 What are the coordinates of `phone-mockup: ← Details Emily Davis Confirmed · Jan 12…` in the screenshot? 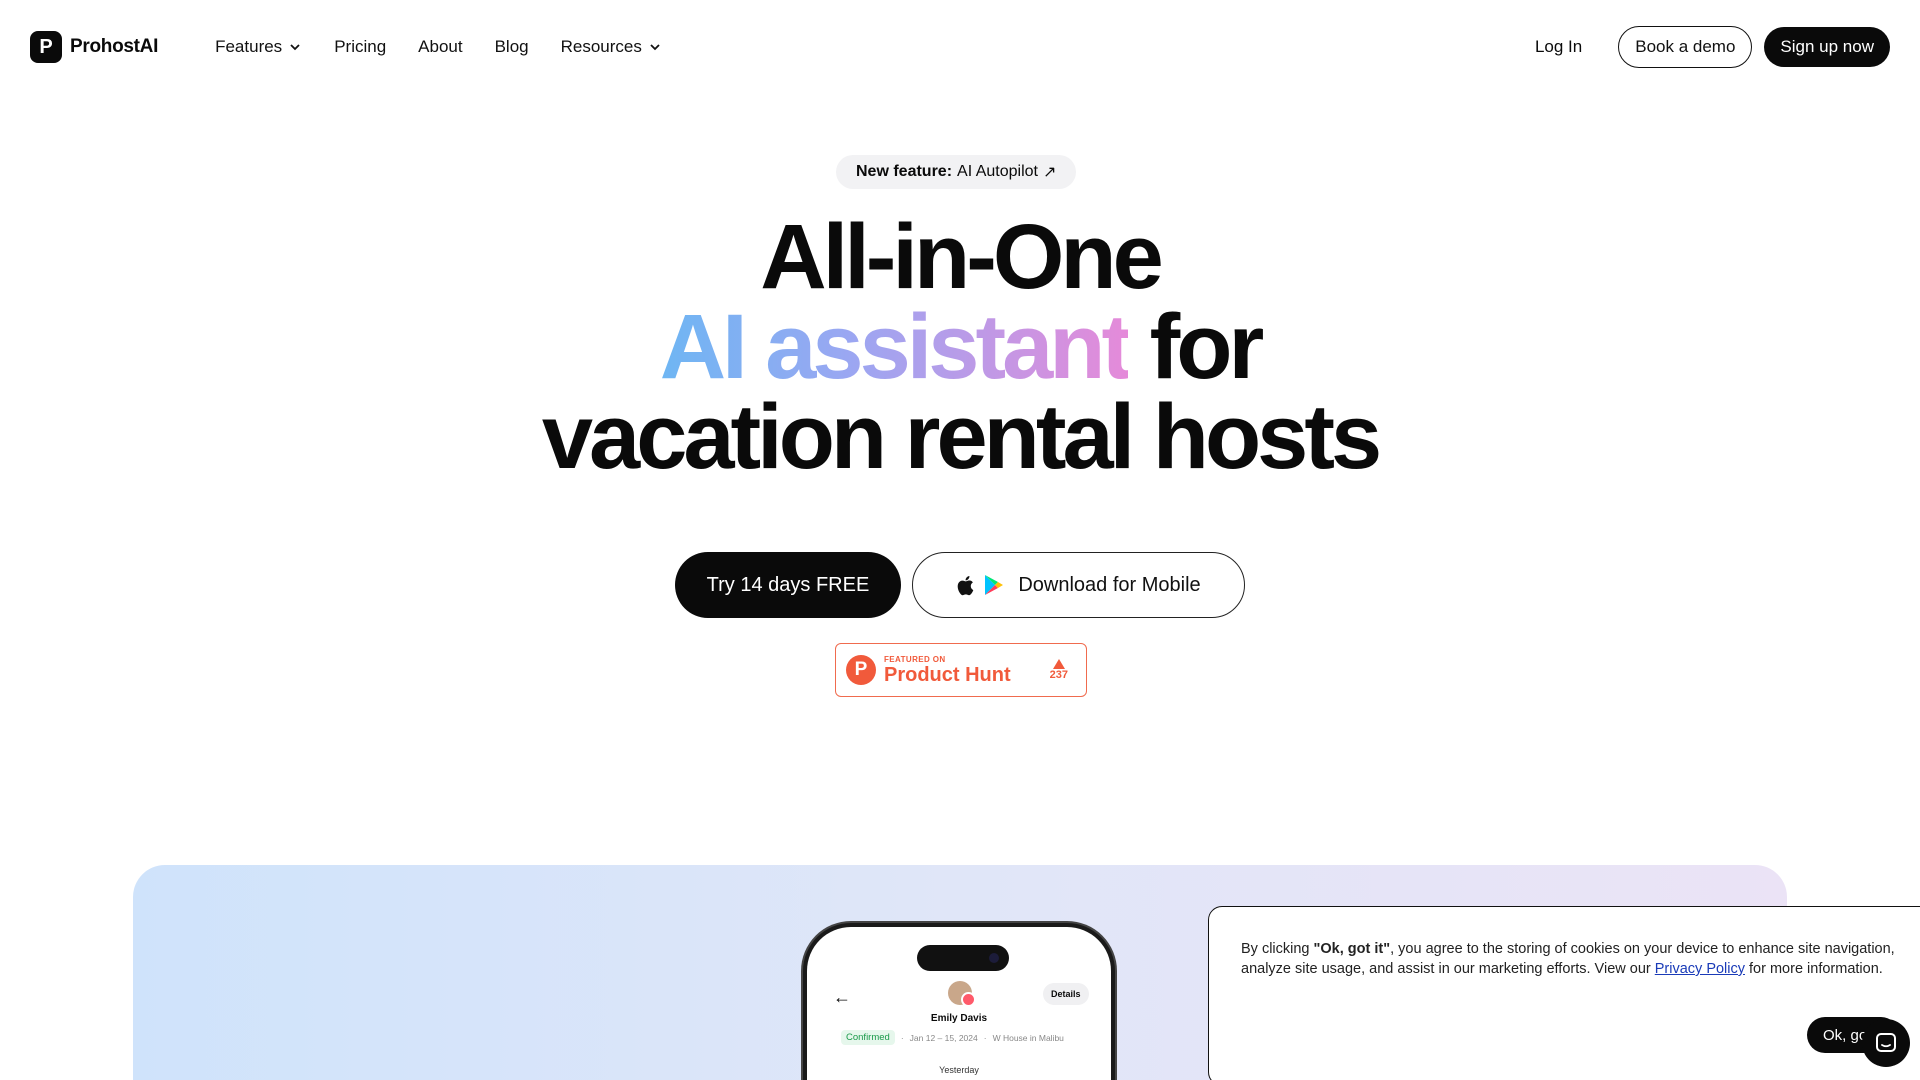 It's located at (959, 1001).